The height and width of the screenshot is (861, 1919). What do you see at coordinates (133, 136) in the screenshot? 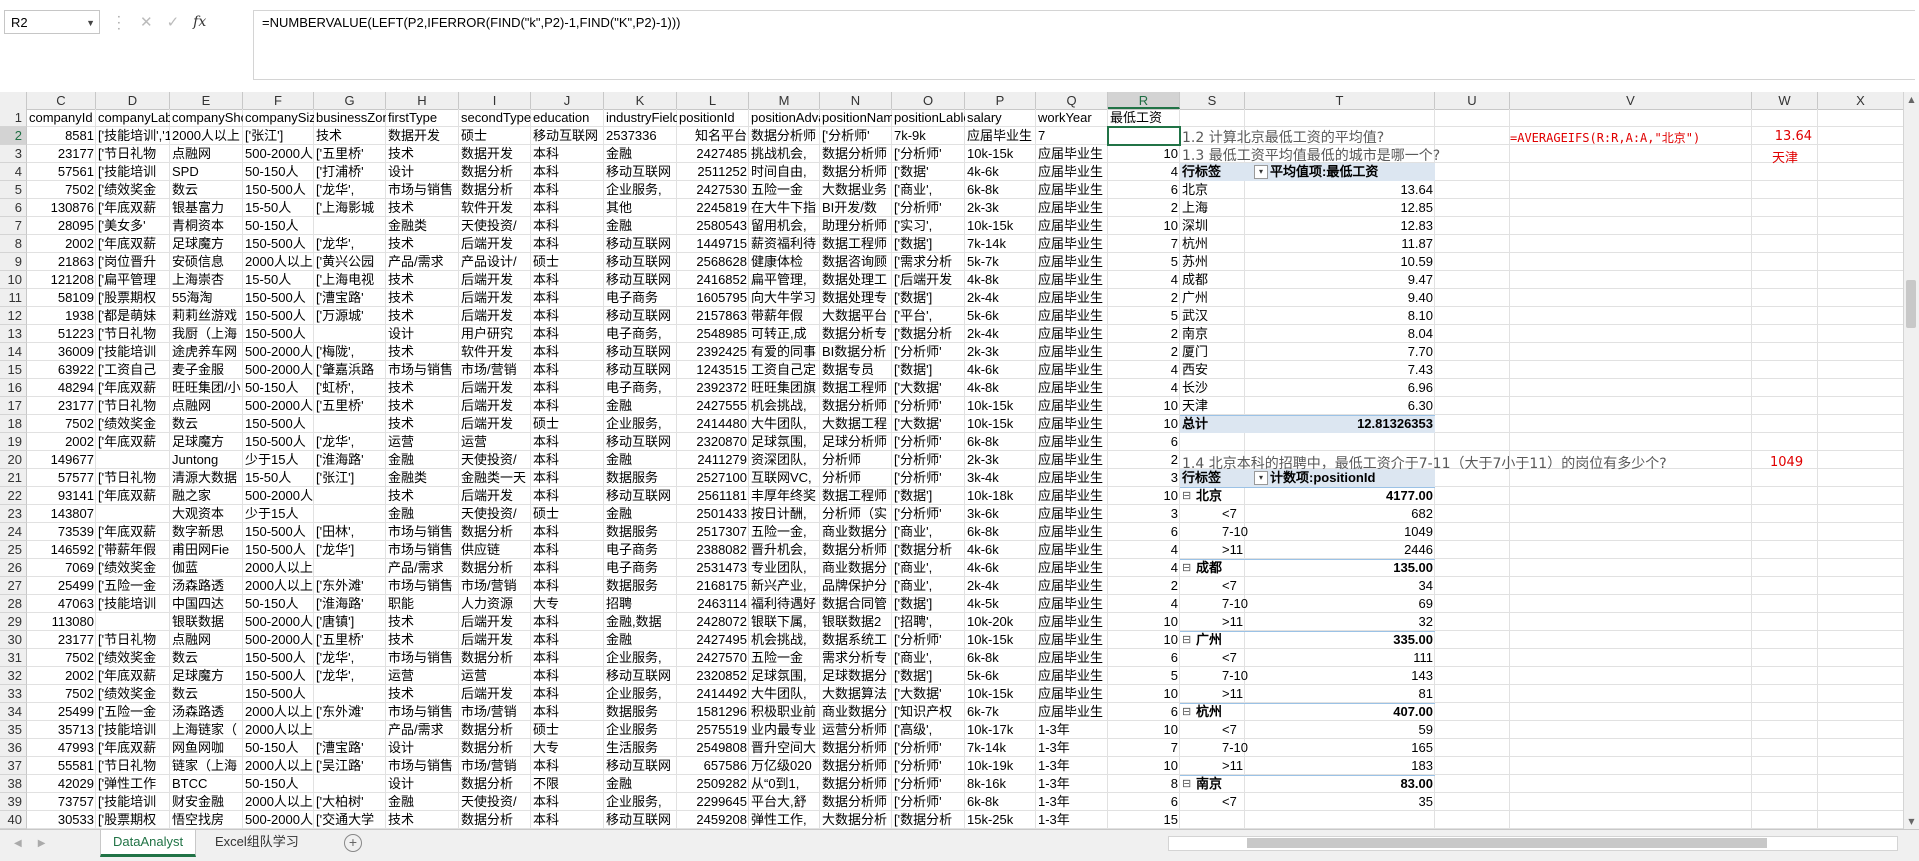
I see `table-cell: ['技能培训','1号店` at bounding box center [133, 136].